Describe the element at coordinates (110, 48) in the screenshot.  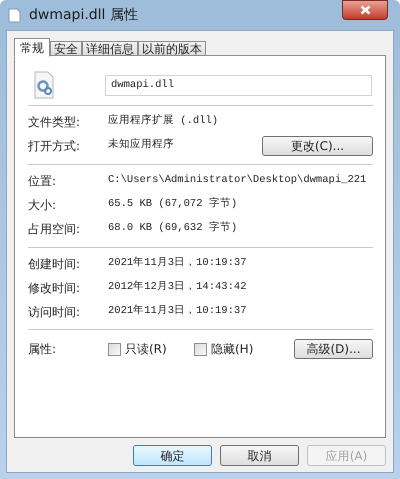
I see `tab: 详细信息` at that location.